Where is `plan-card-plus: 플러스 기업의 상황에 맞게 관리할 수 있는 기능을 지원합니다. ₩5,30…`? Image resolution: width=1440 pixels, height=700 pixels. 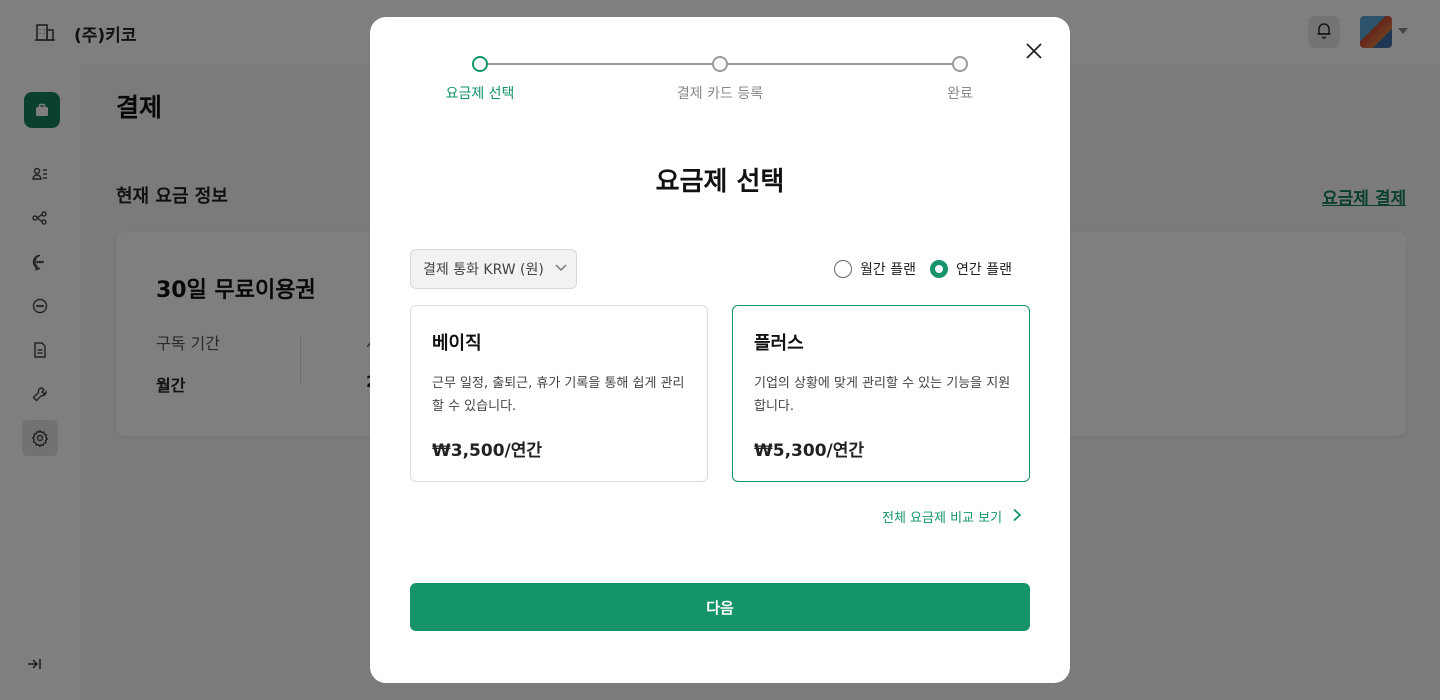 plan-card-plus: 플러스 기업의 상황에 맞게 관리할 수 있는 기능을 지원합니다. ₩5,30… is located at coordinates (881, 393).